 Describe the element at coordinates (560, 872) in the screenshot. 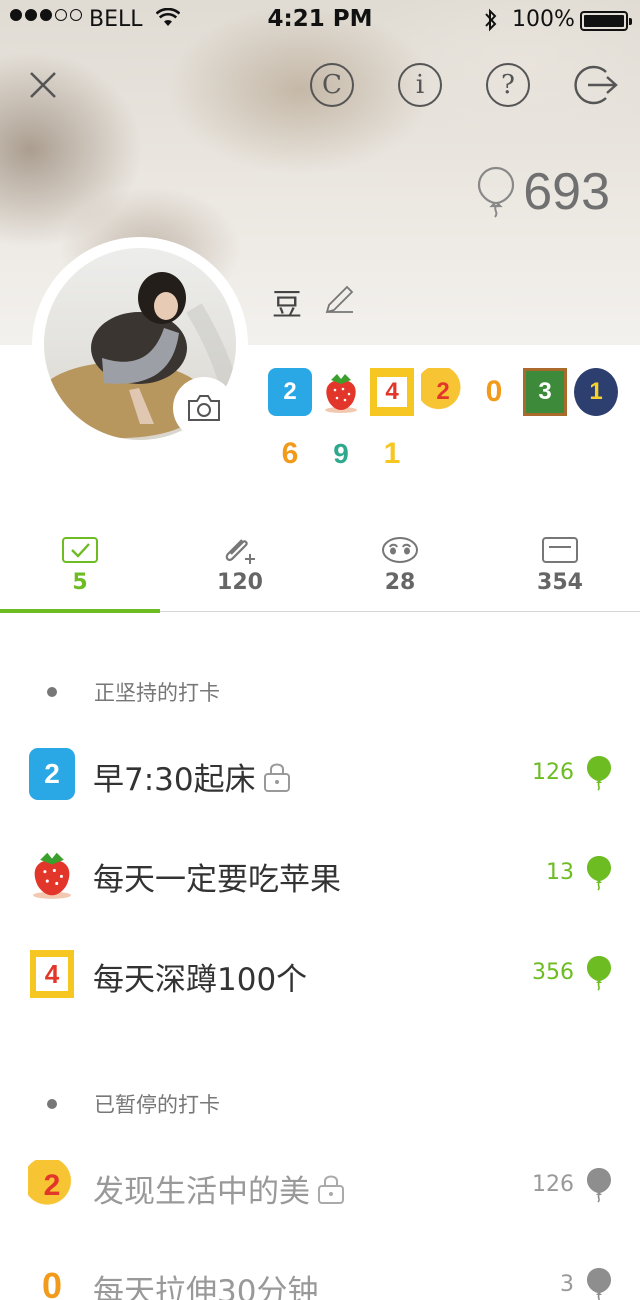

I see `checkin-balloon-count: 13` at that location.